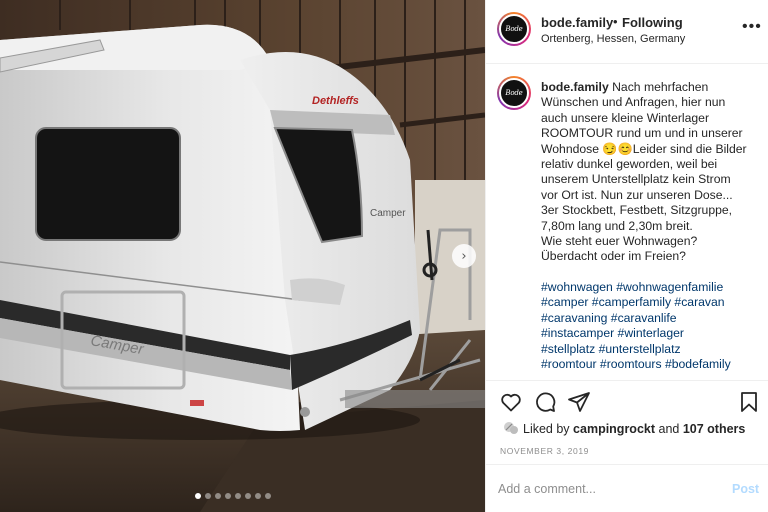 Image resolution: width=768 pixels, height=512 pixels. I want to click on caption-line: 7,80m lang und 2,30m breit., so click(617, 225).